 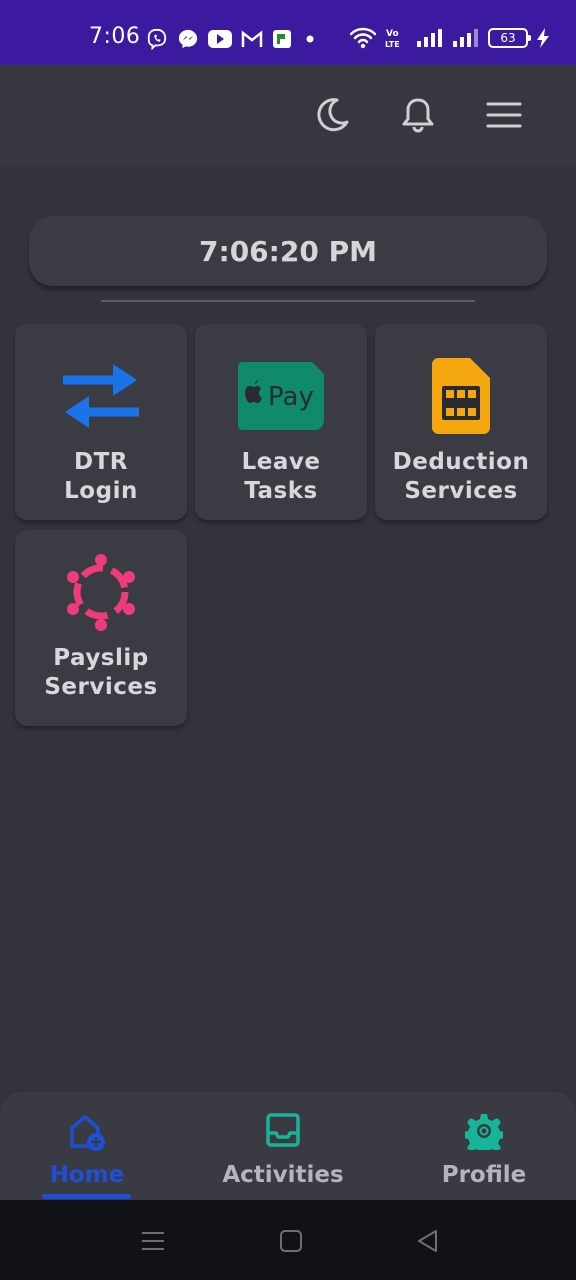 What do you see at coordinates (115, 36) in the screenshot?
I see `status-time: 7:06` at bounding box center [115, 36].